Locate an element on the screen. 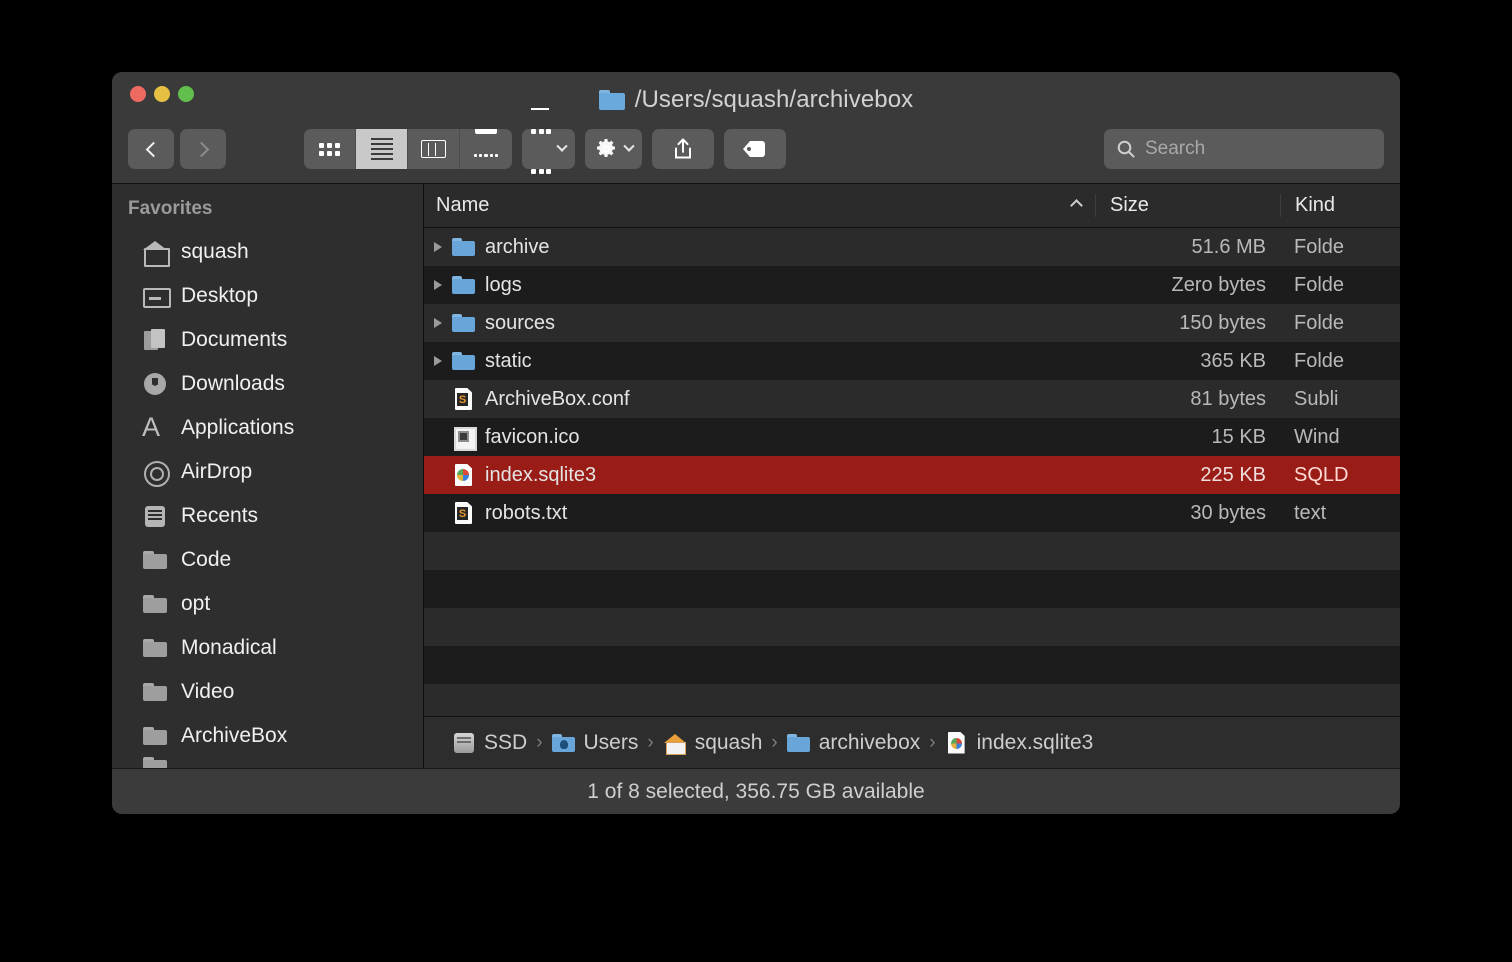  sidebar-section-favorites: Favorites is located at coordinates (170, 208).